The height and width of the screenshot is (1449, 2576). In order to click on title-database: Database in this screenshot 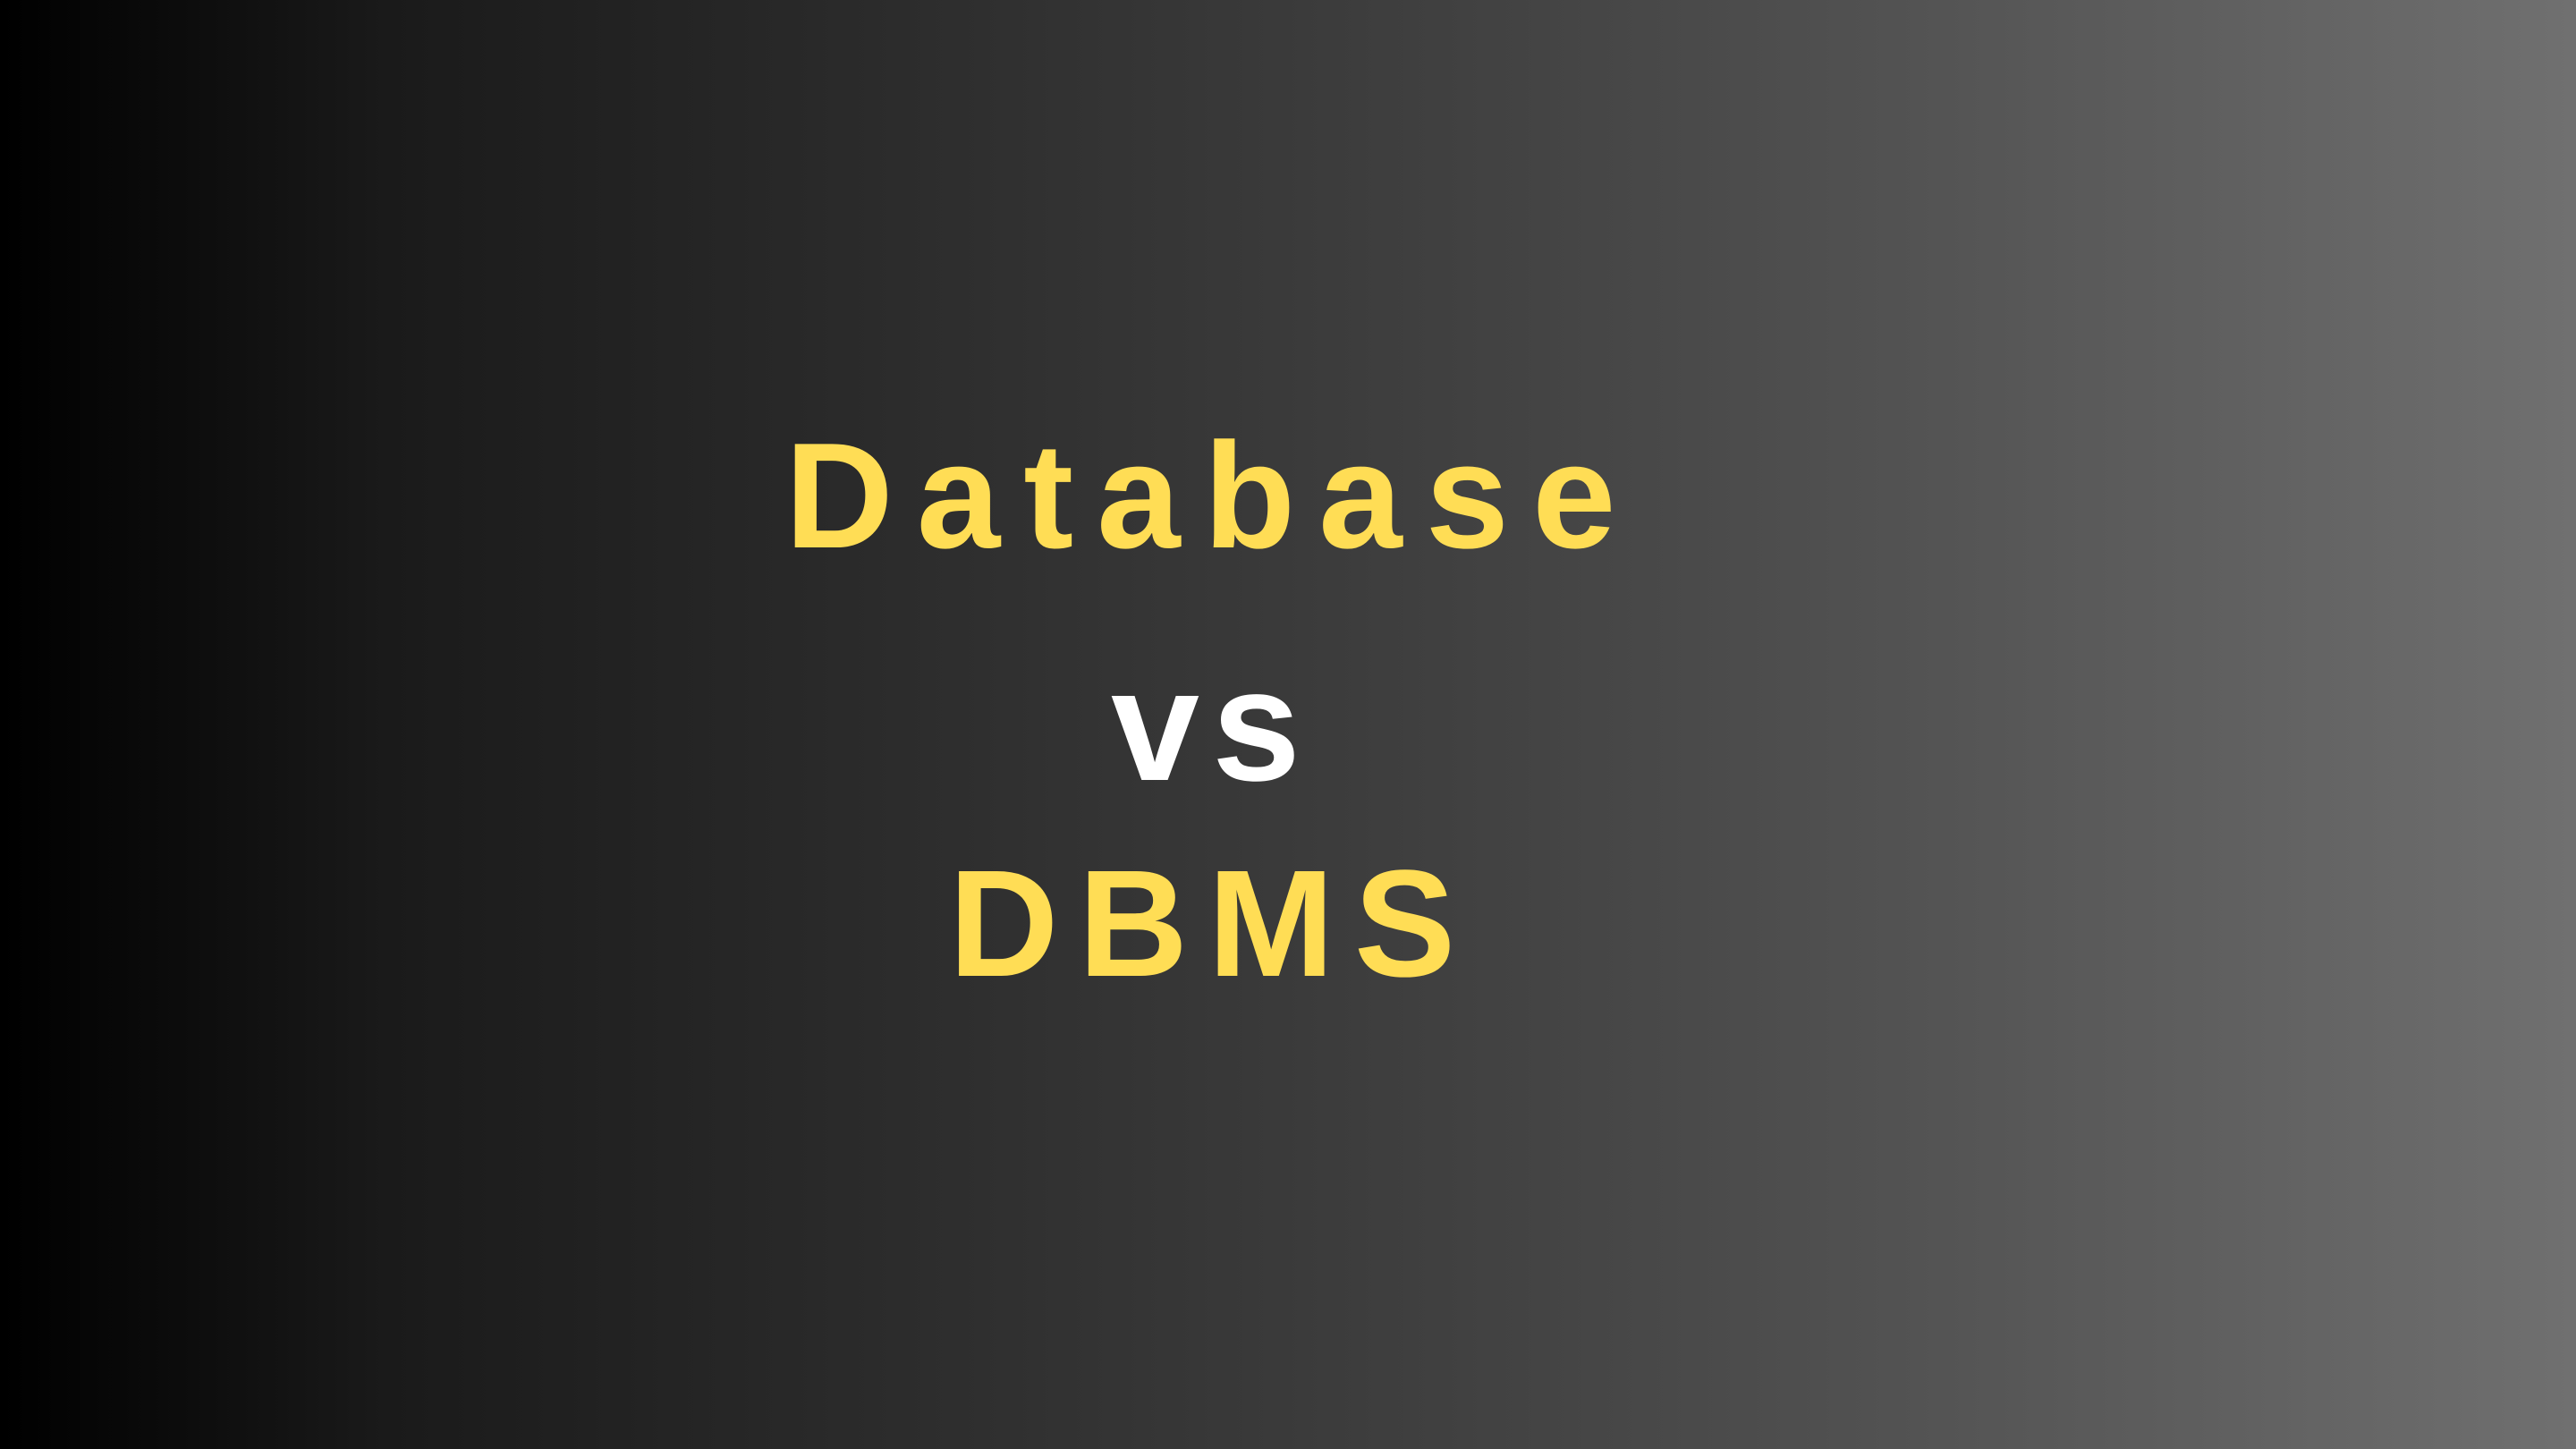, I will do `click(1212, 495)`.